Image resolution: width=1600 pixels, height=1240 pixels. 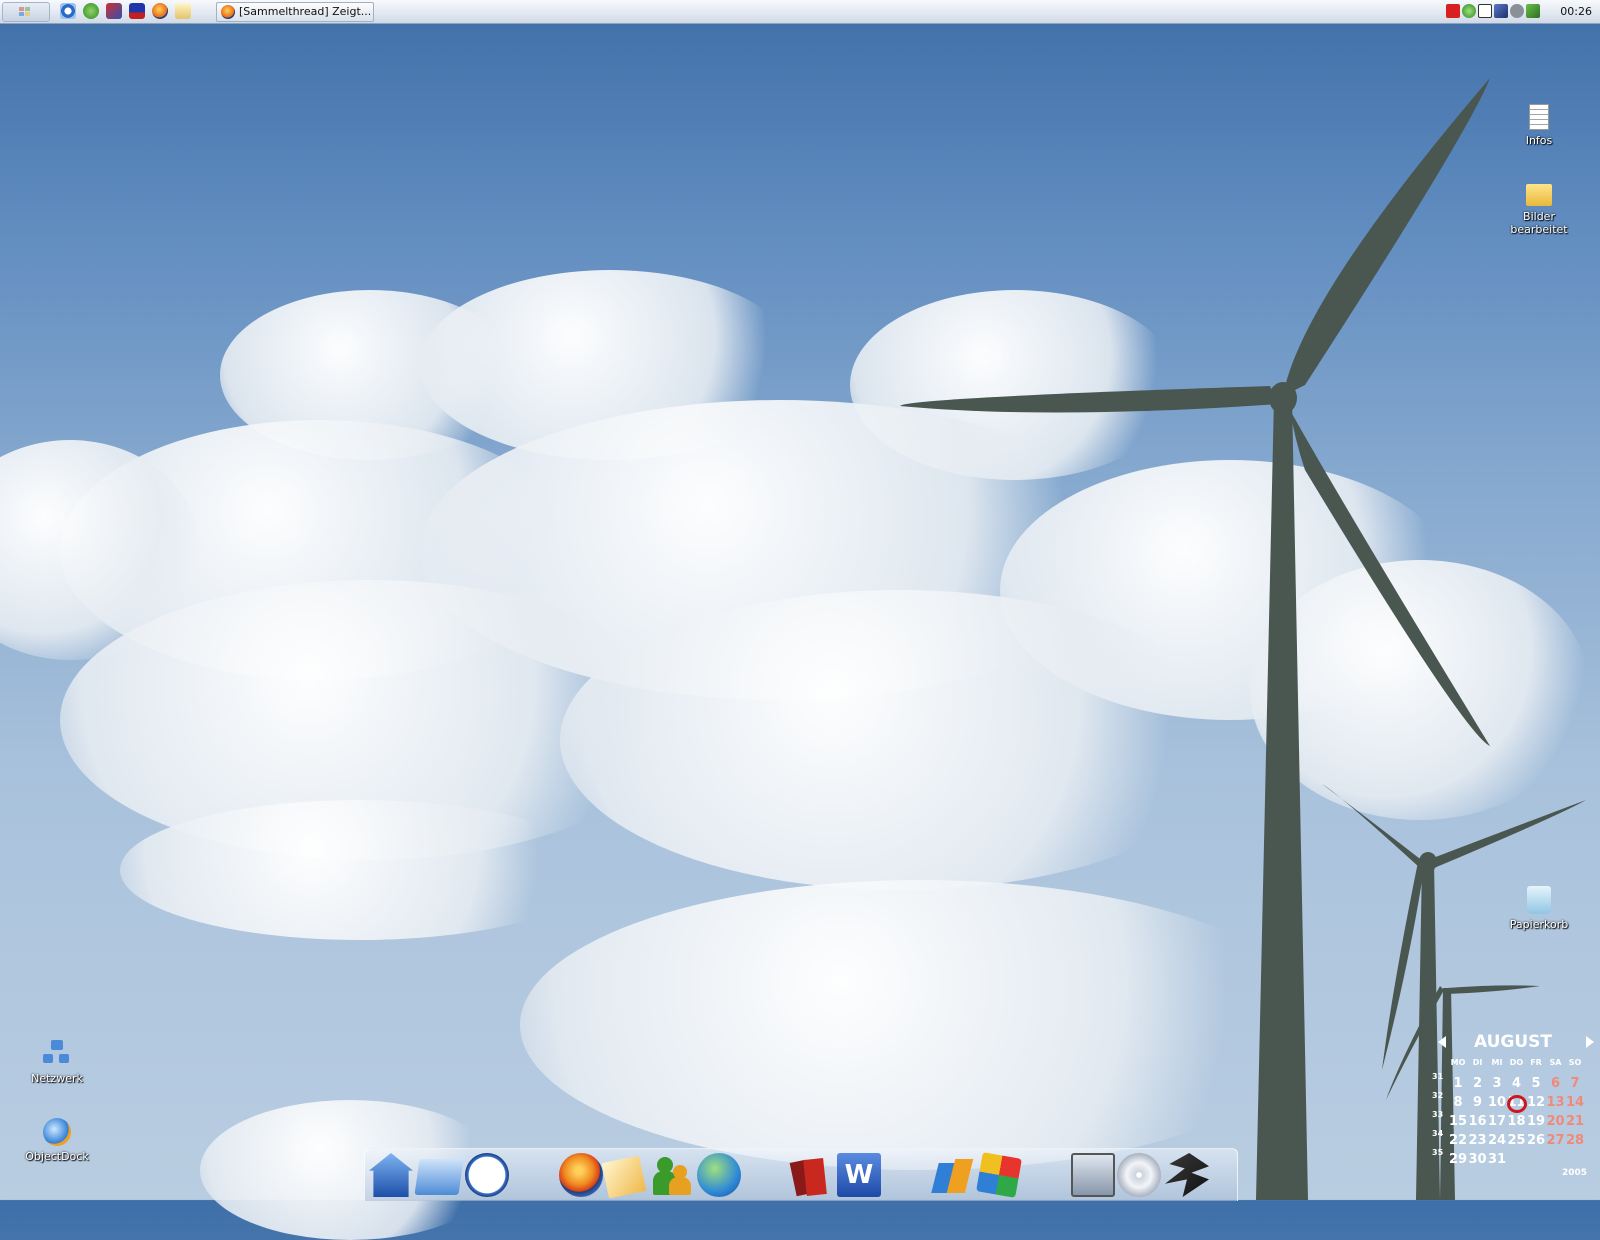 I want to click on recycle-bin-icon, so click(x=1539, y=900).